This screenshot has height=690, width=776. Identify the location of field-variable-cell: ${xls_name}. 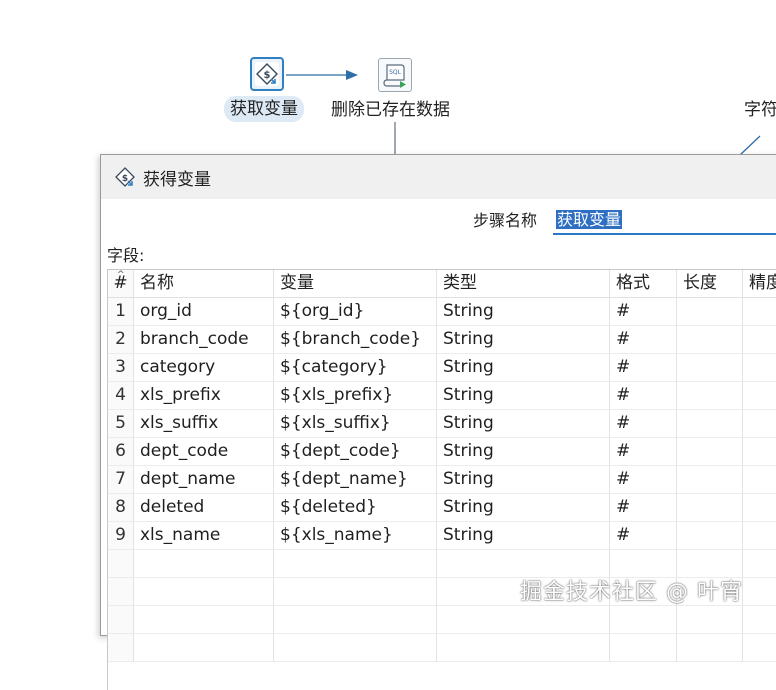
(355, 536).